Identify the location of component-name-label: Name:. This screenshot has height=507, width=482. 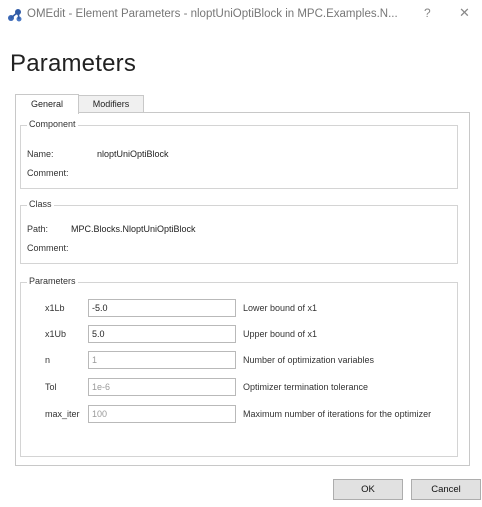
(40, 154).